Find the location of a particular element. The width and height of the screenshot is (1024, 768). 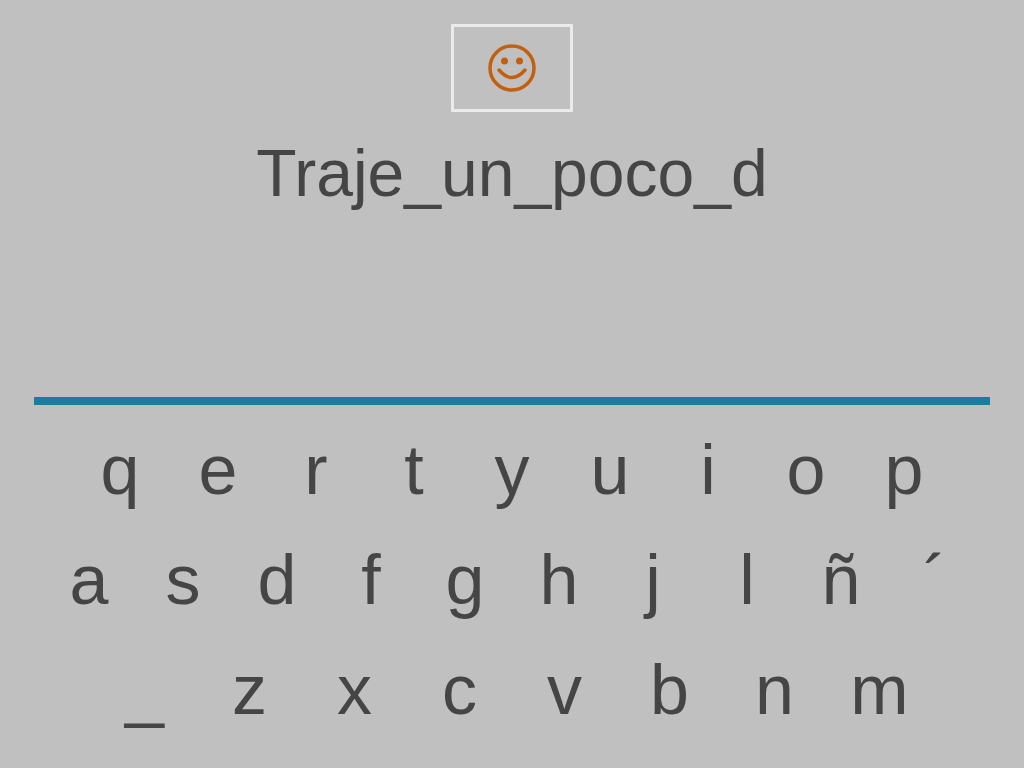

letter-key: ´ is located at coordinates (935, 584).